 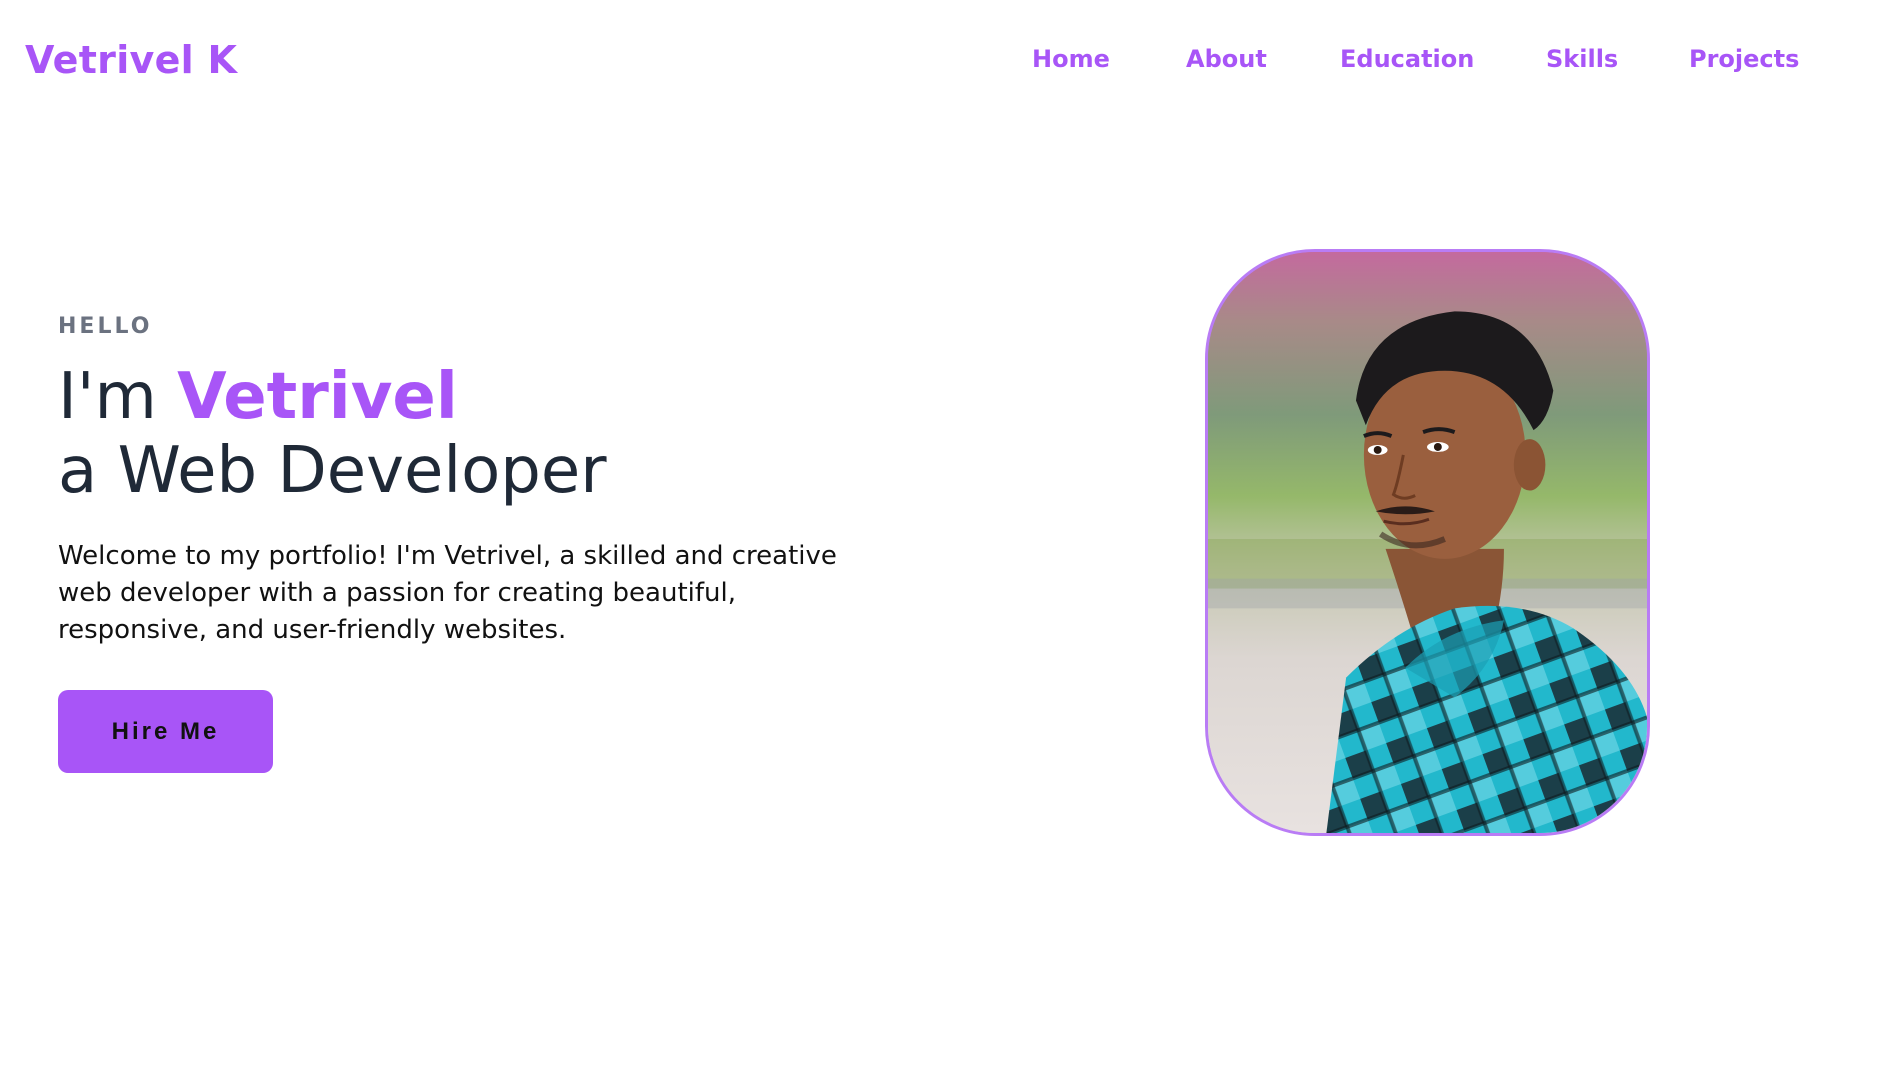 I want to click on nav-link-projects: Projects, so click(x=1744, y=59).